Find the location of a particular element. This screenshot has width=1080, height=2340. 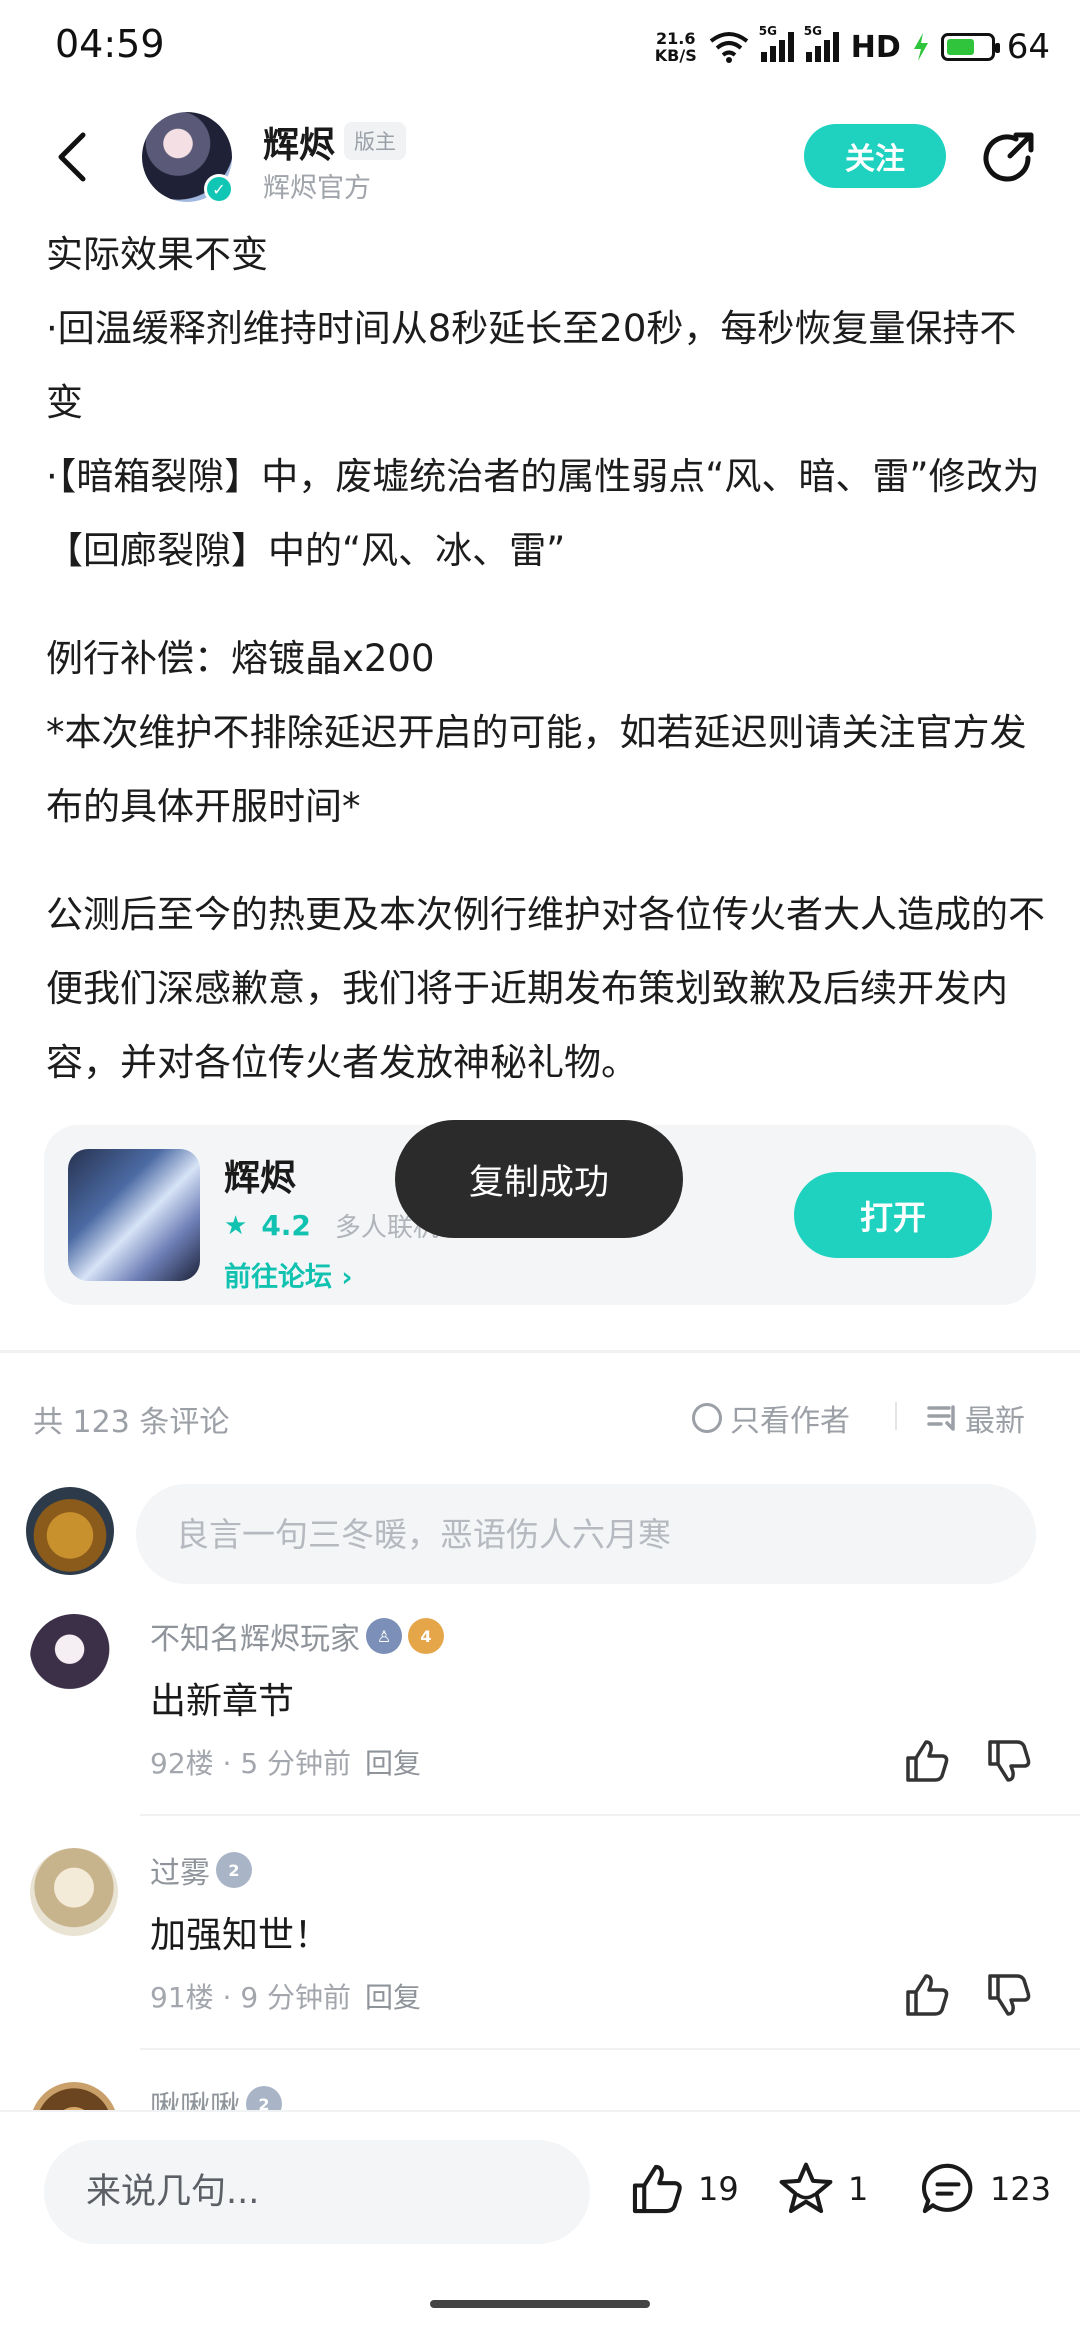

level-badge-value: 4 is located at coordinates (426, 1636).